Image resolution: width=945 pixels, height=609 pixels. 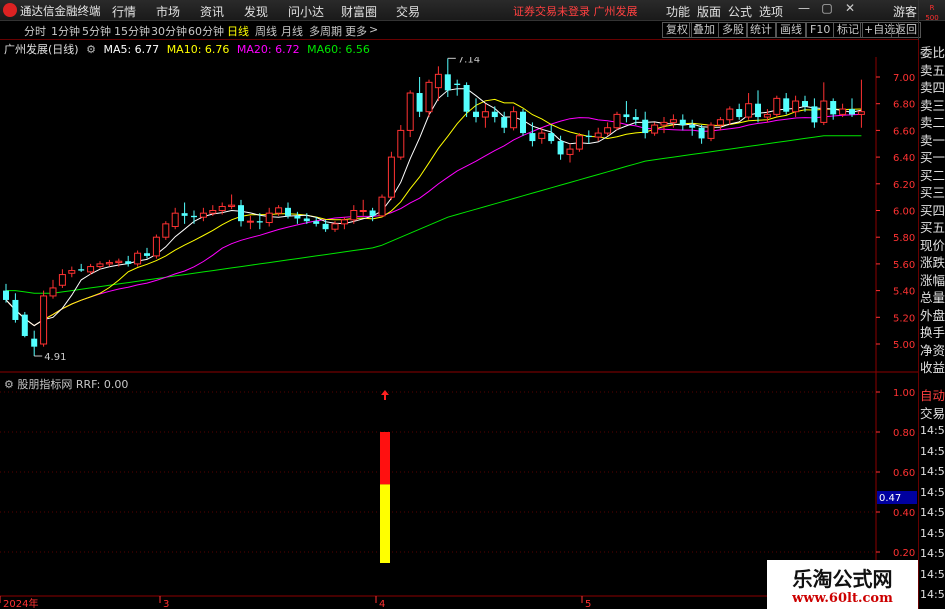 I want to click on sidebar-quote-item: 卖三, so click(x=932, y=104).